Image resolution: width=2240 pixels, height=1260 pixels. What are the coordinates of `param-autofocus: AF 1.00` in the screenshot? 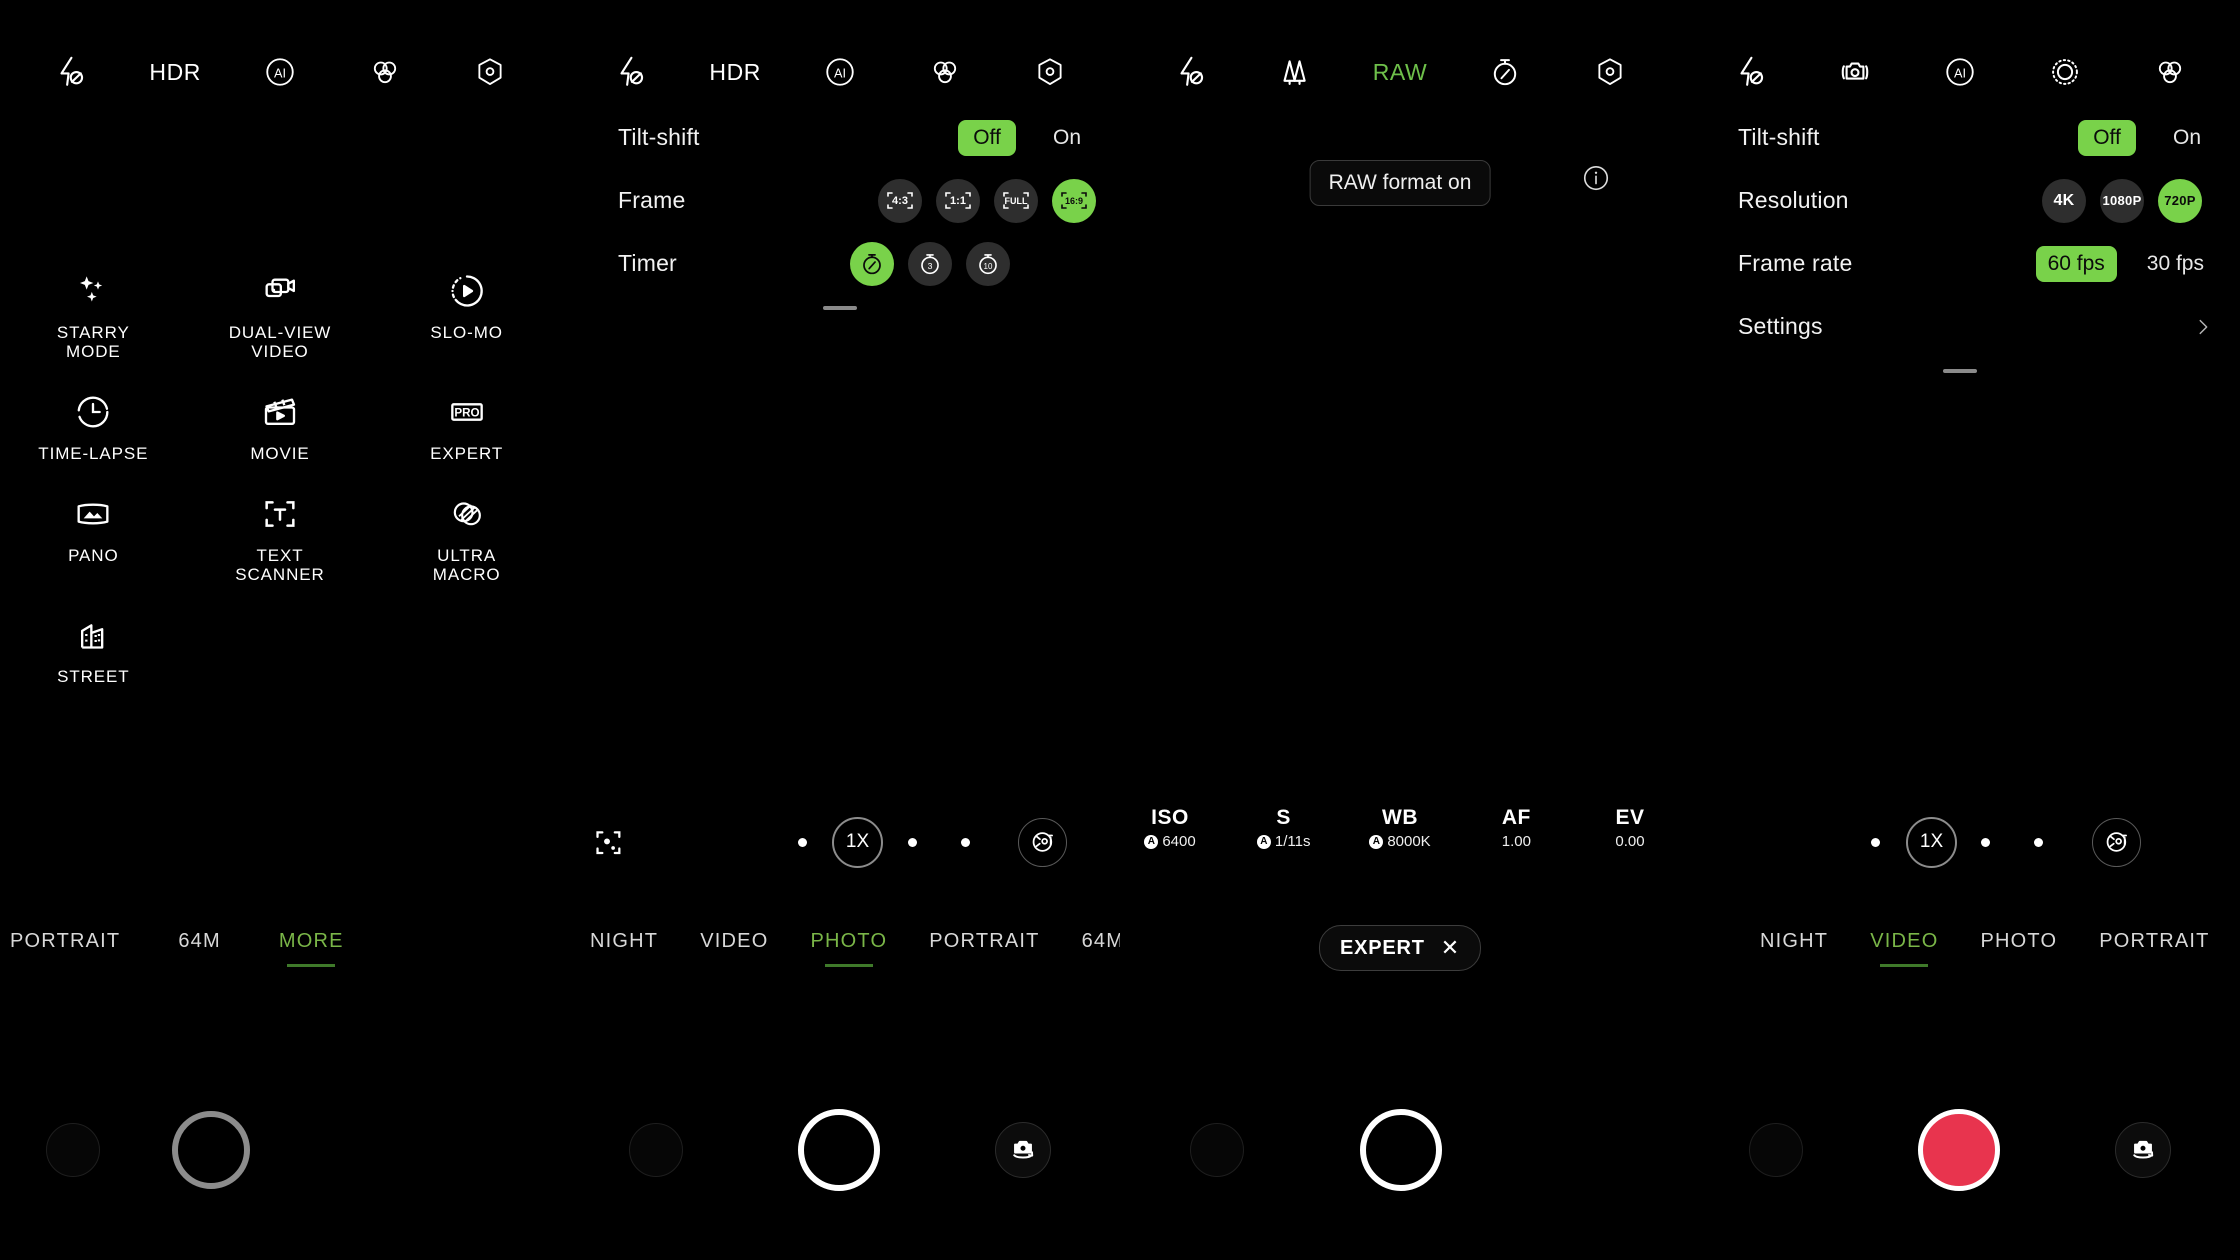 It's located at (1516, 828).